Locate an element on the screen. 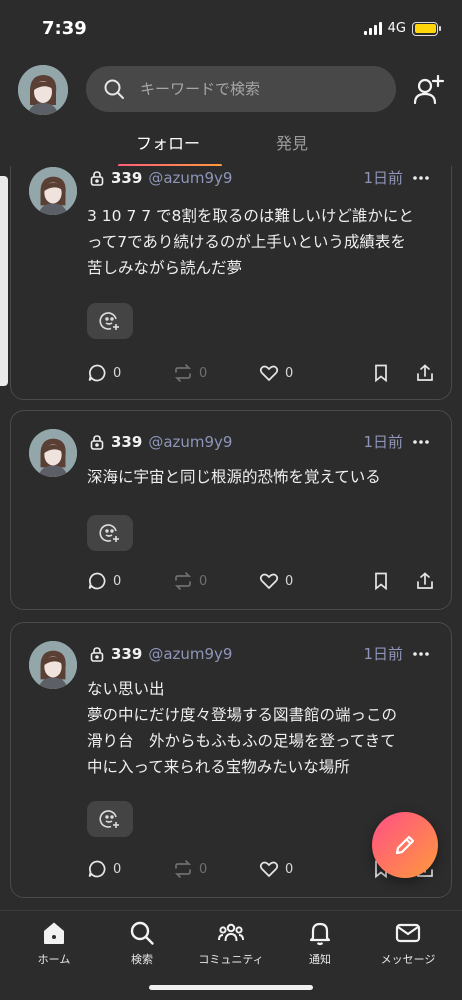  status-indicators: 4G is located at coordinates (402, 28).